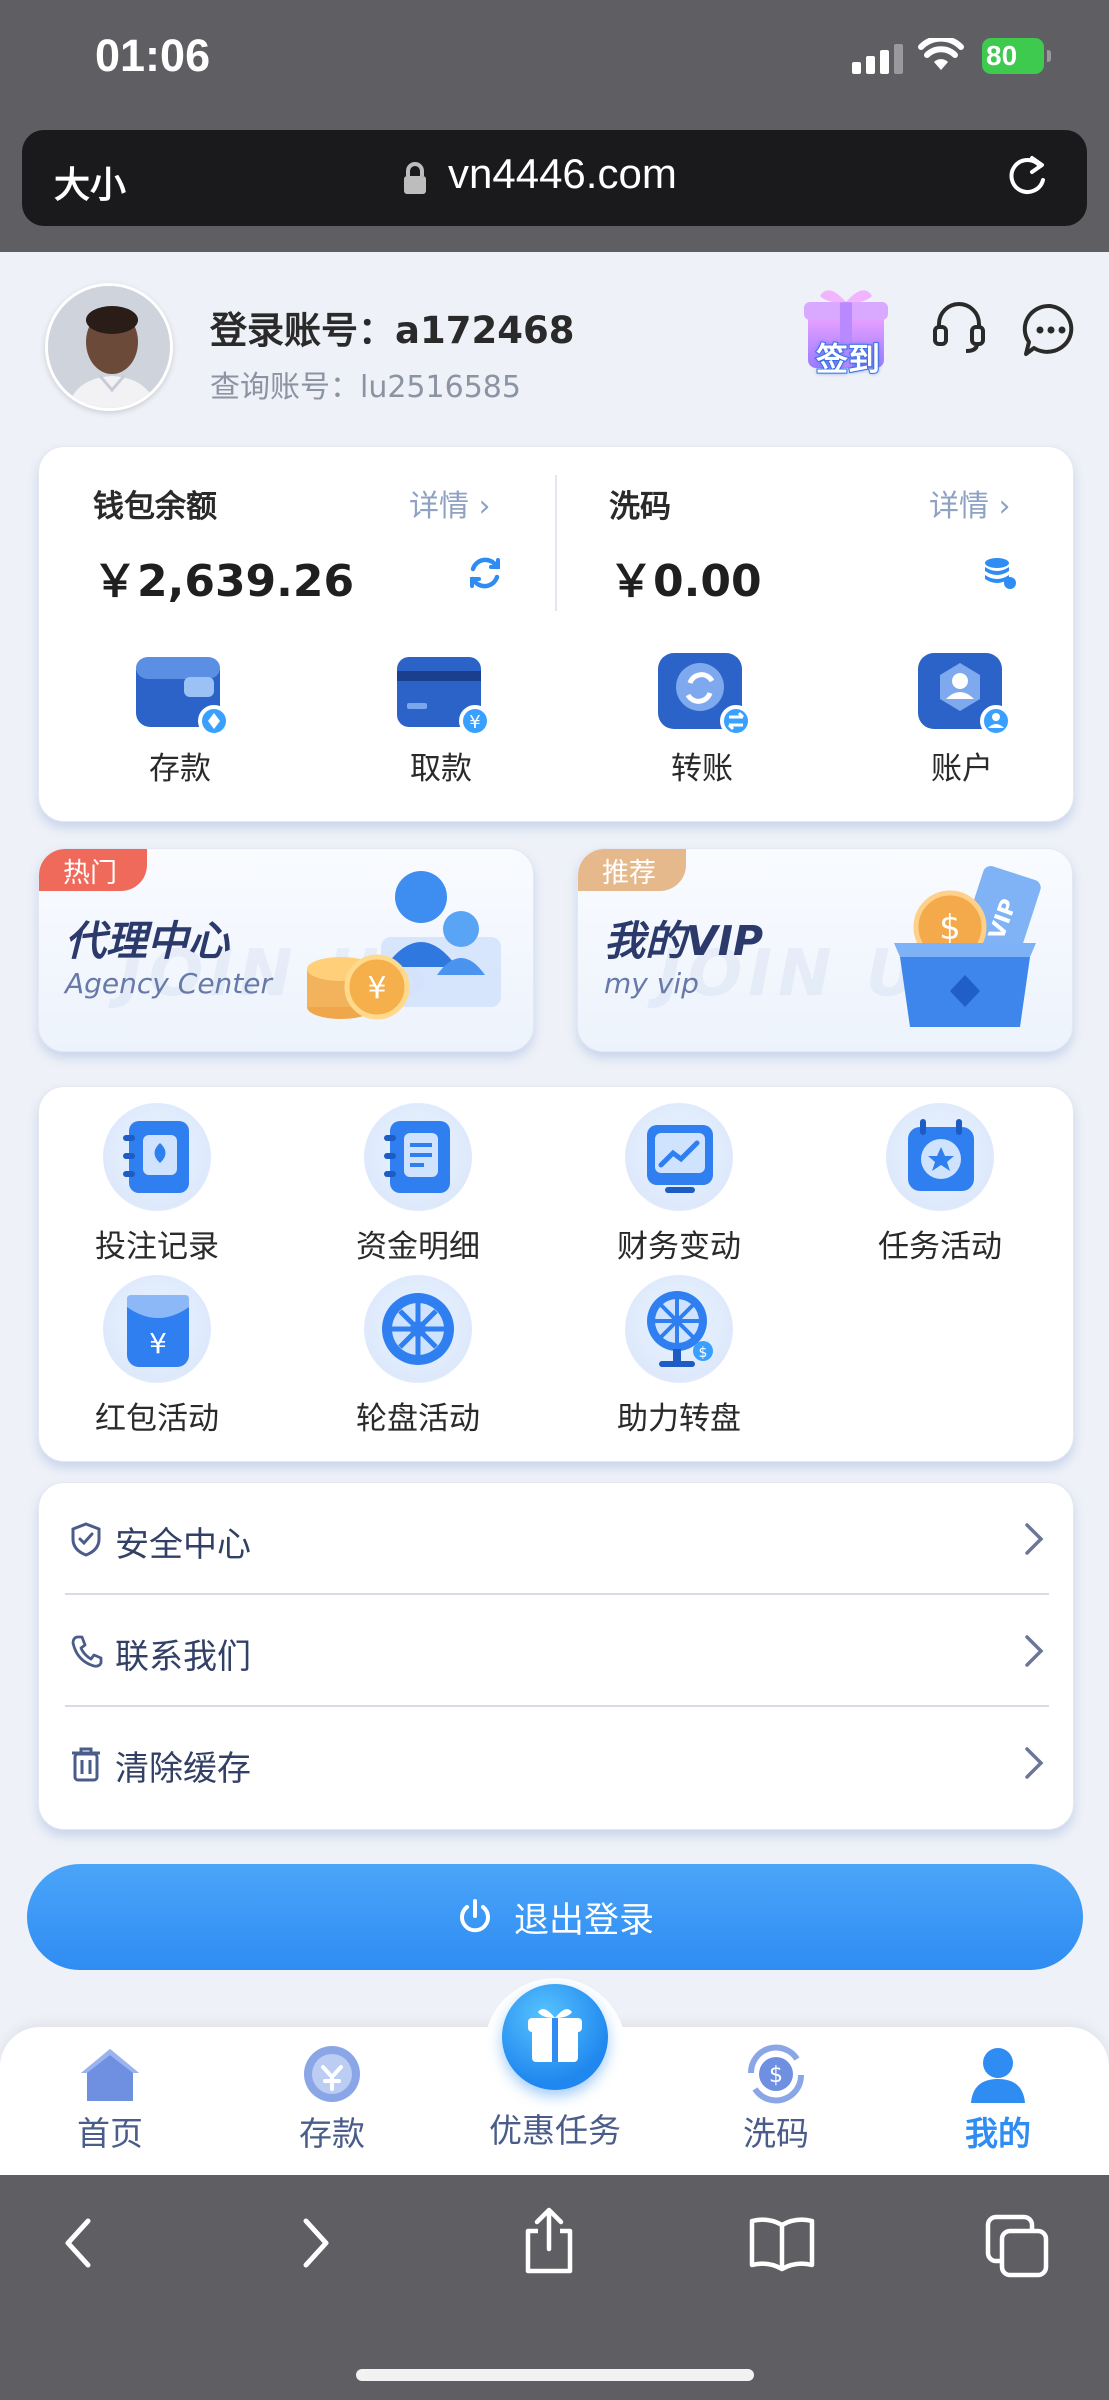  Describe the element at coordinates (679, 1356) in the screenshot. I see `boost-wheel-item: $ 助力转盘` at that location.